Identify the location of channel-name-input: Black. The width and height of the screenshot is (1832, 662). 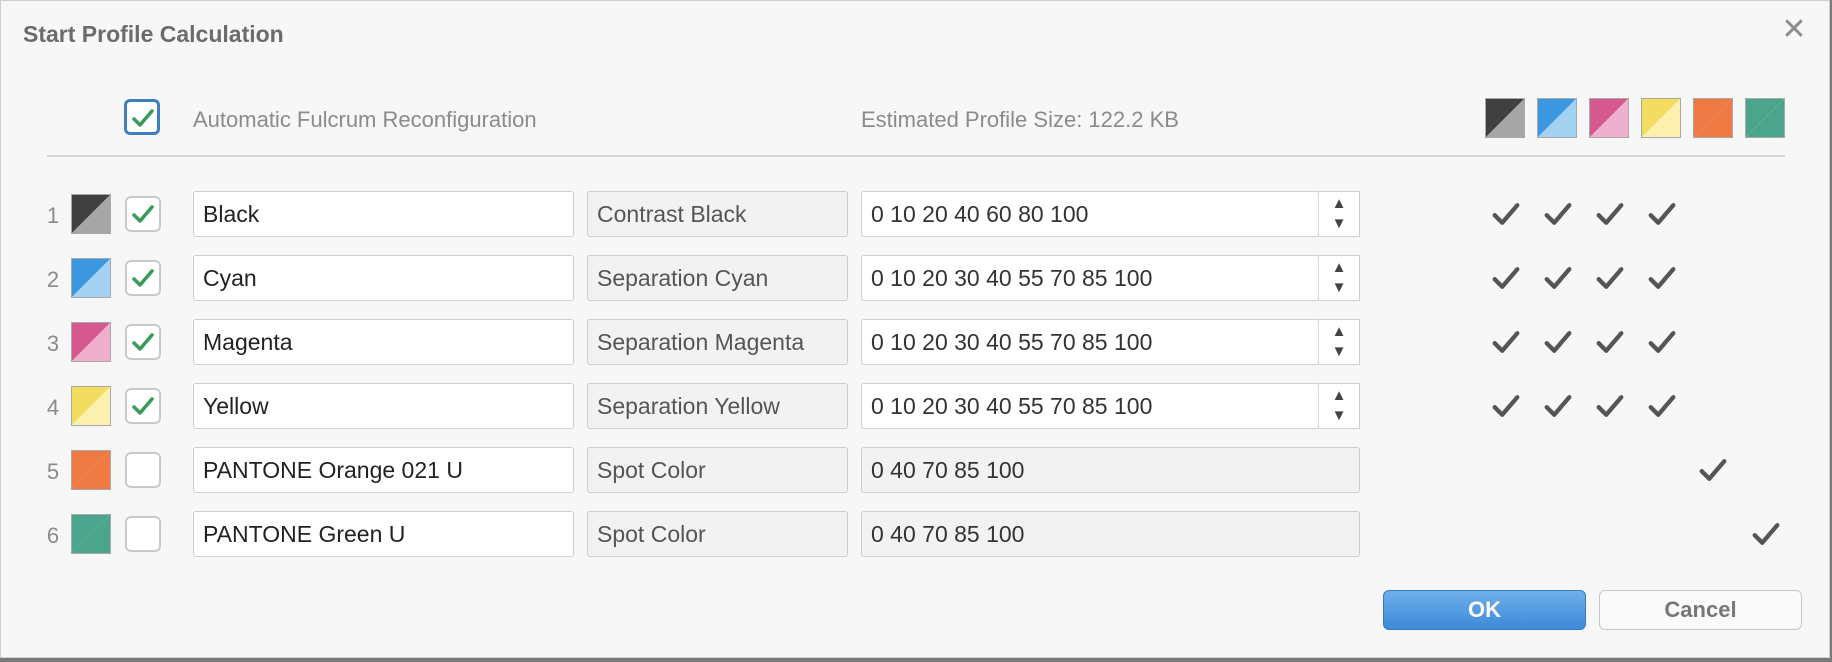
(383, 214).